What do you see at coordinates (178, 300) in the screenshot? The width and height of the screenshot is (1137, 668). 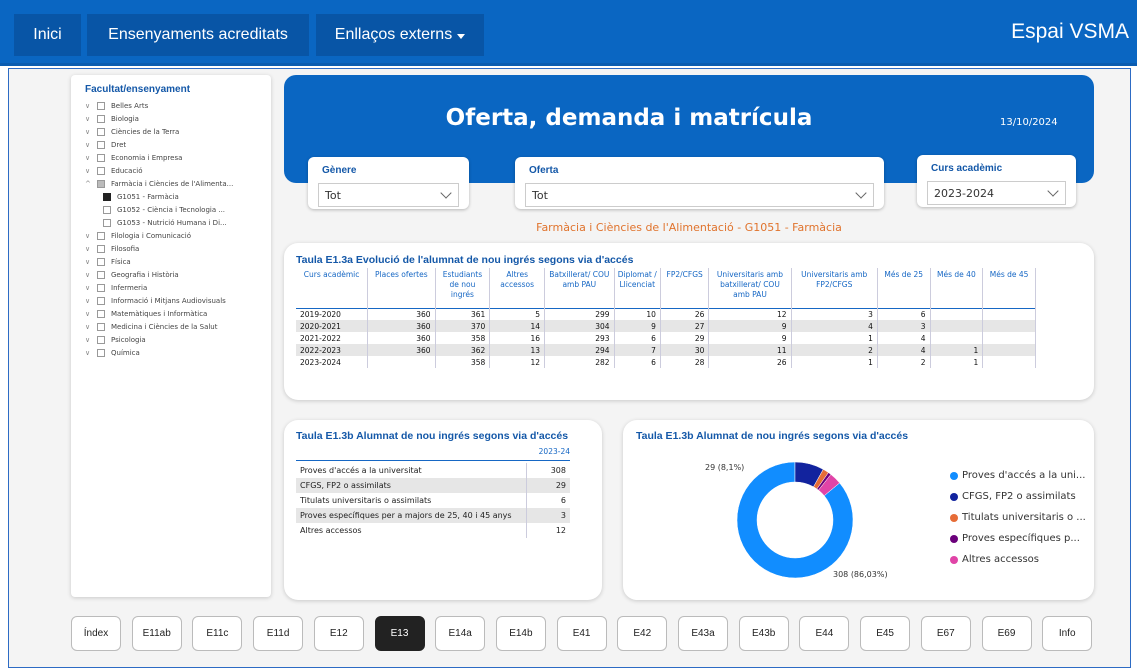 I see `slicer-item: ∨ Informació i Mitjans Audiovisuals` at bounding box center [178, 300].